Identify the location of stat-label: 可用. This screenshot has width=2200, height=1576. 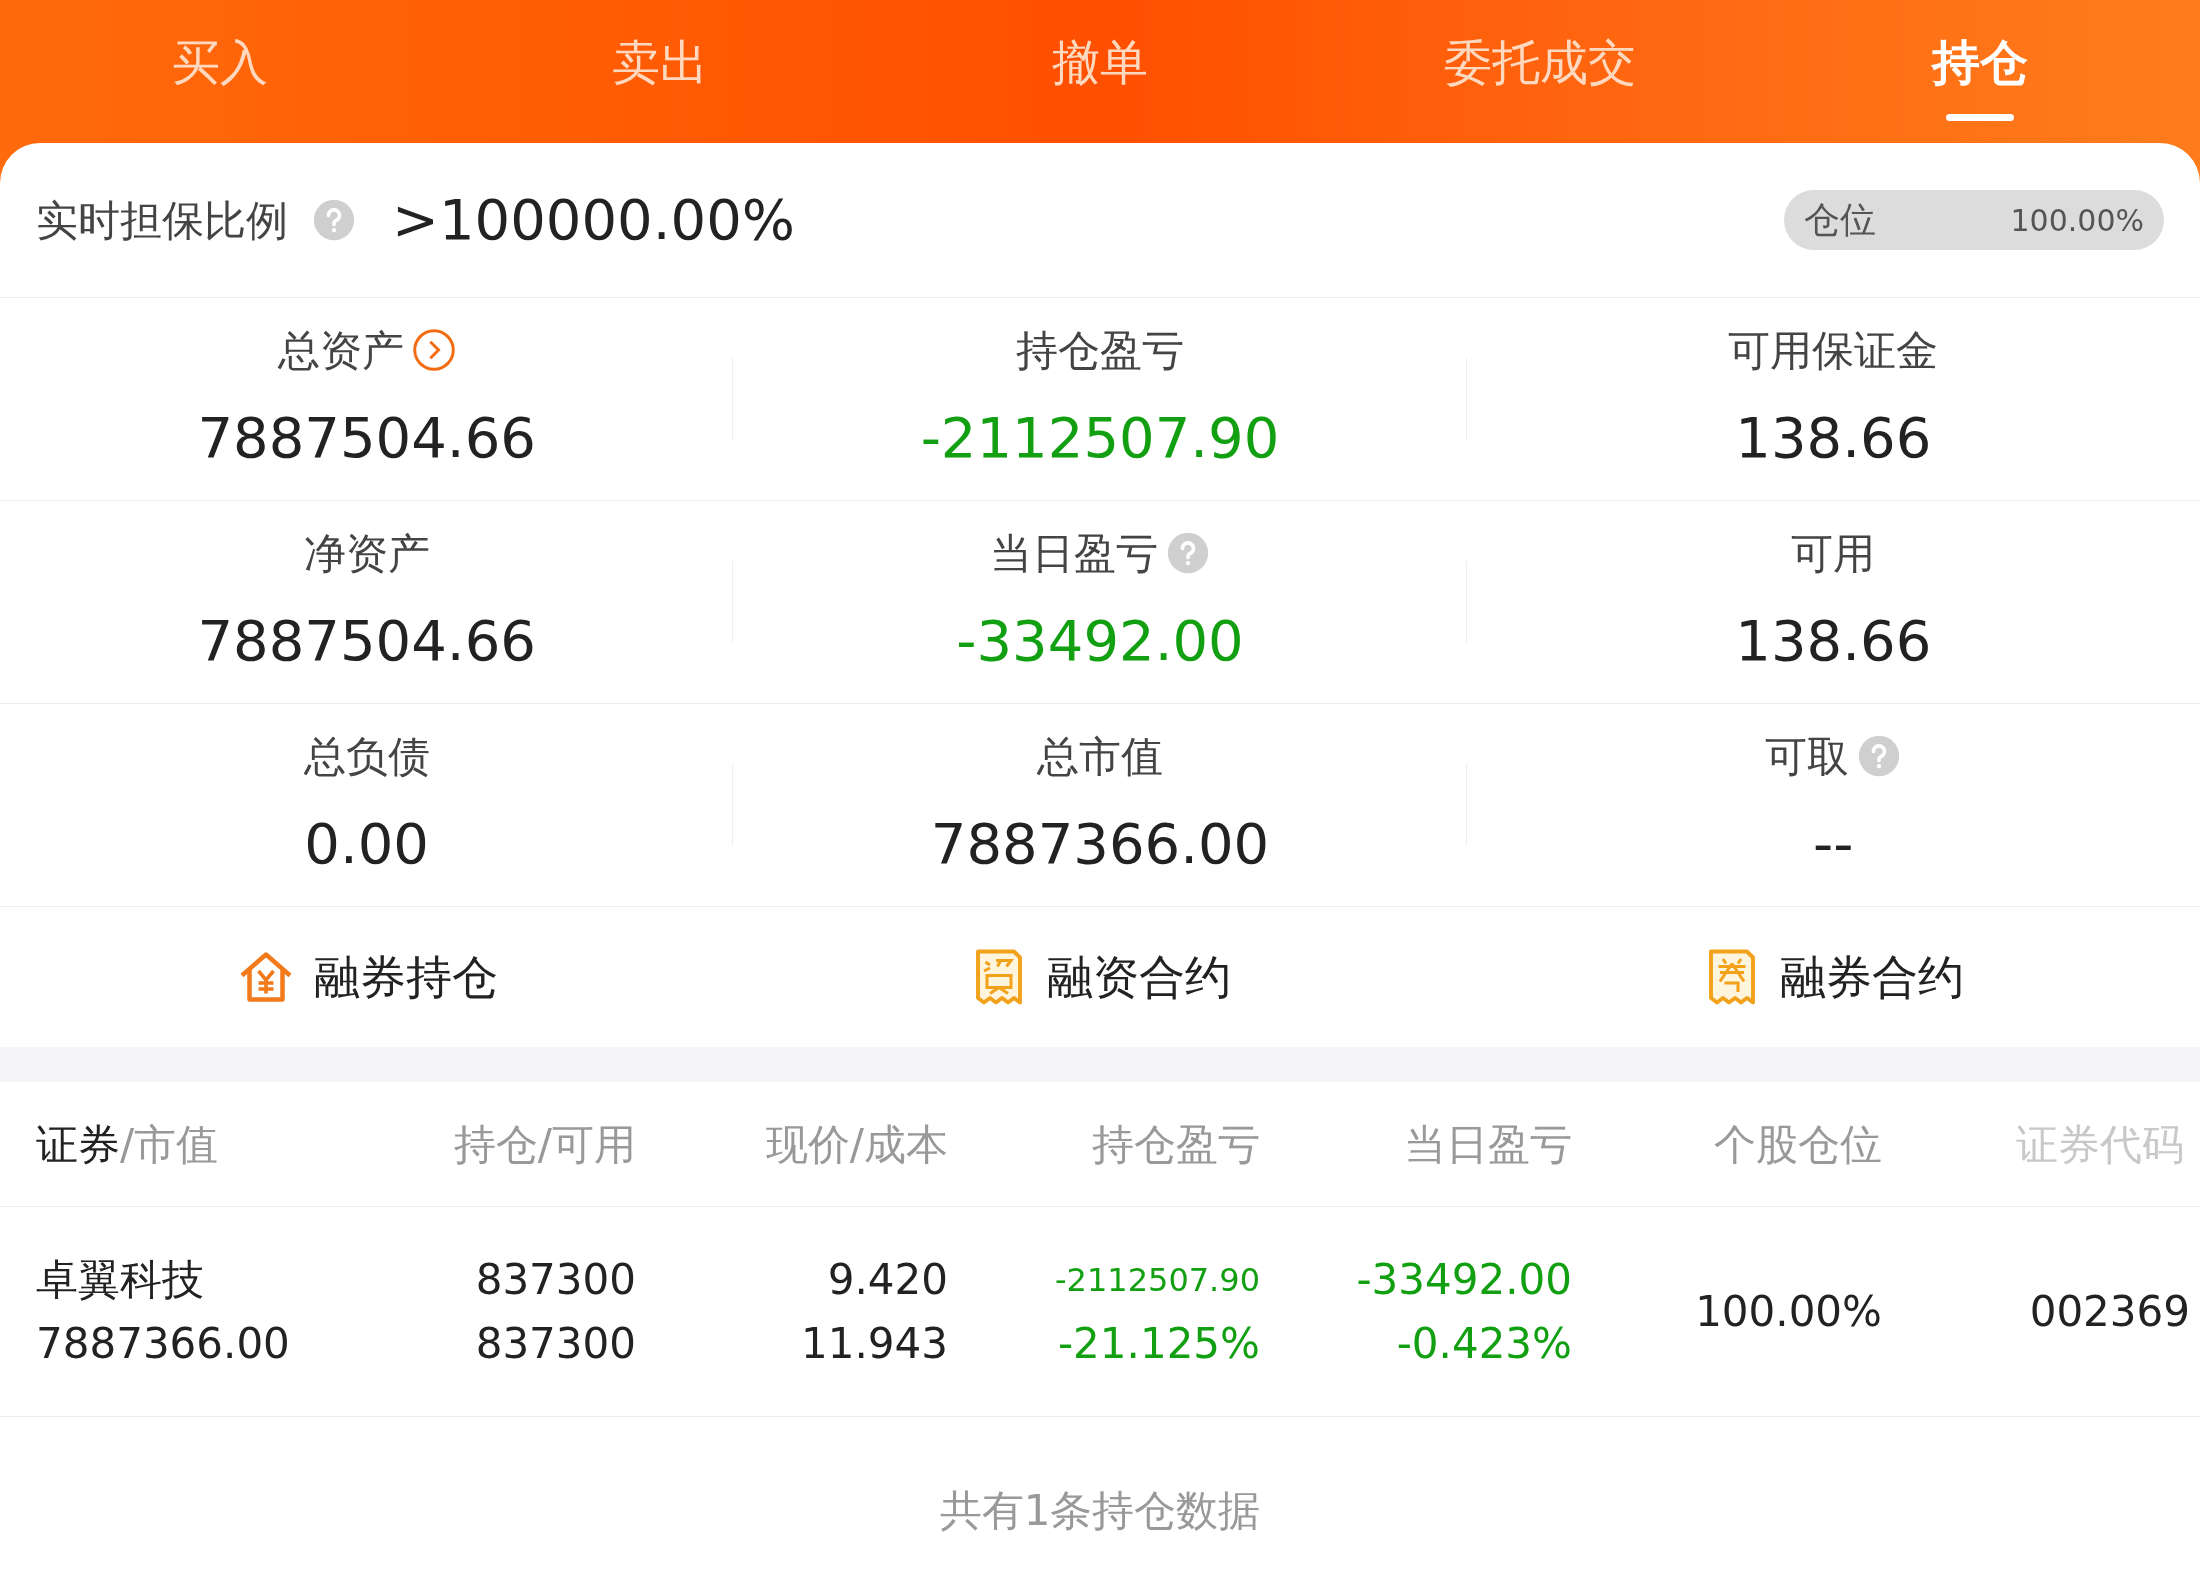
(1833, 553).